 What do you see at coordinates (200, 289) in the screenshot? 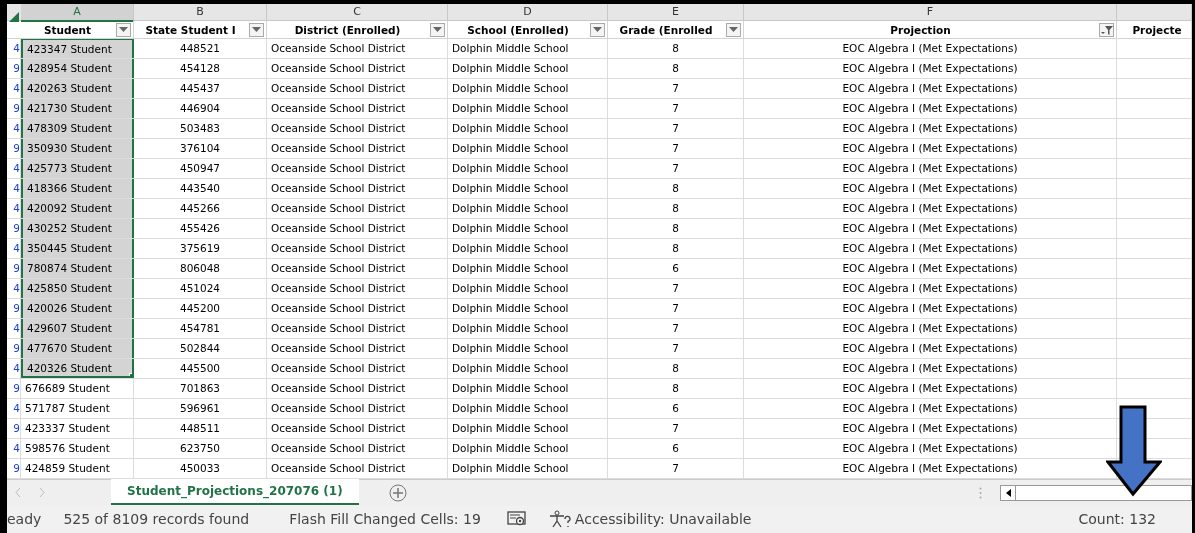
I see `table-cell: 451024` at bounding box center [200, 289].